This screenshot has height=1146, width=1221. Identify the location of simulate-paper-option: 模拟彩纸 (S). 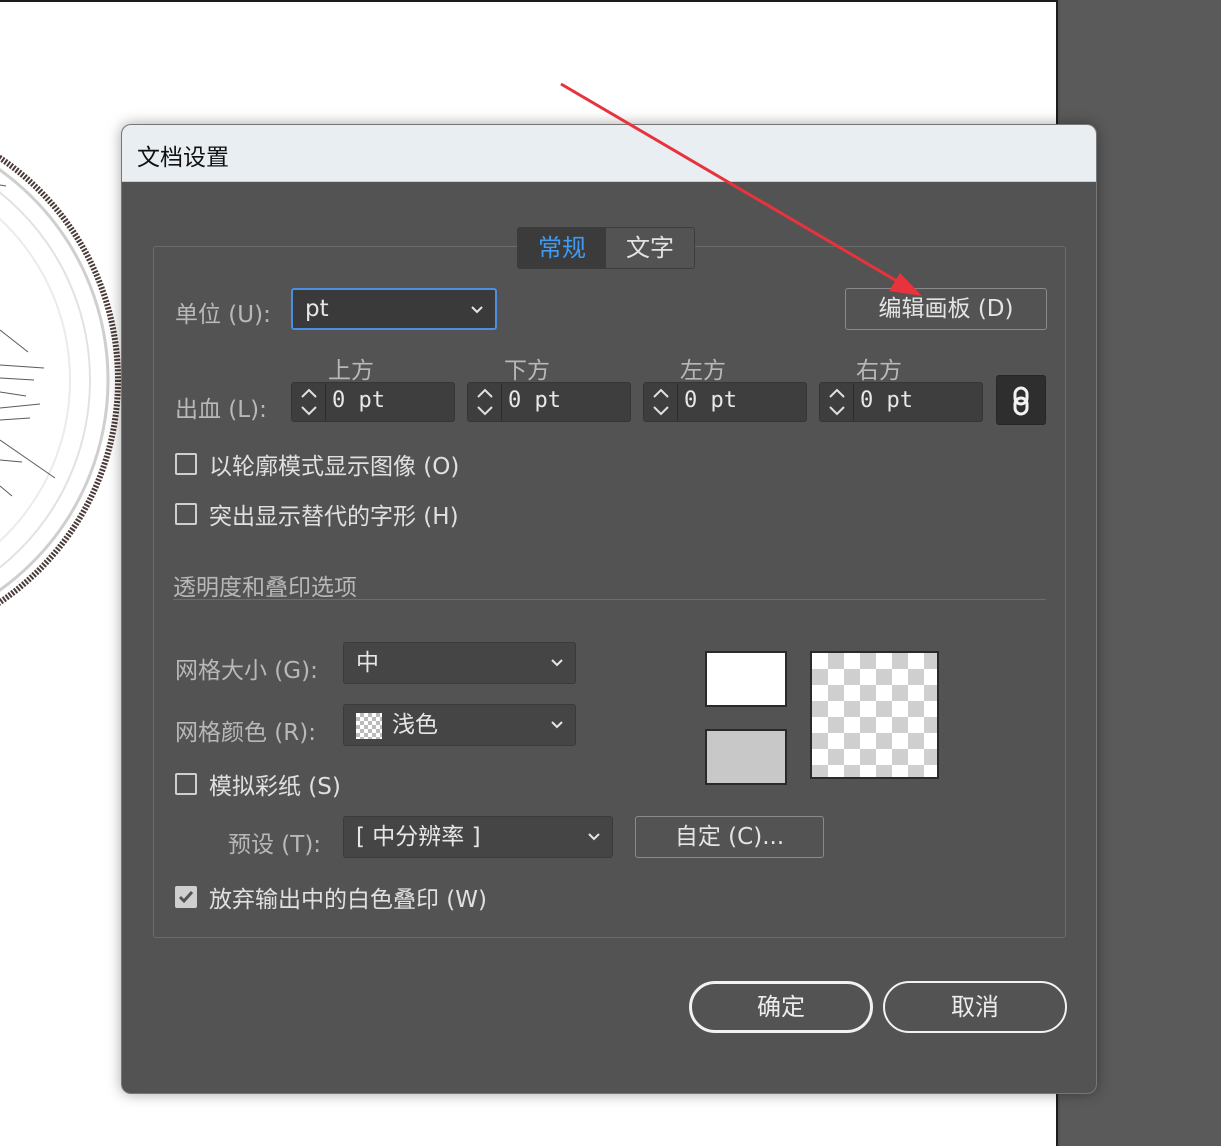
(258, 784).